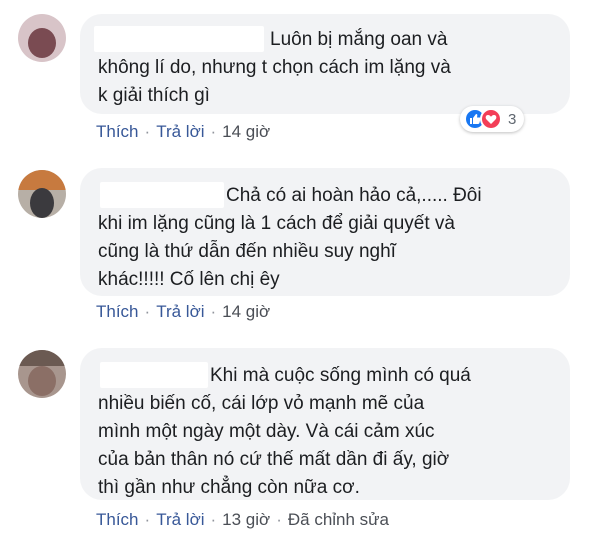 The image size is (600, 540). Describe the element at coordinates (266, 431) in the screenshot. I see `comment-text-line: mình một ngày một dày. Và cái cảm xúc` at that location.